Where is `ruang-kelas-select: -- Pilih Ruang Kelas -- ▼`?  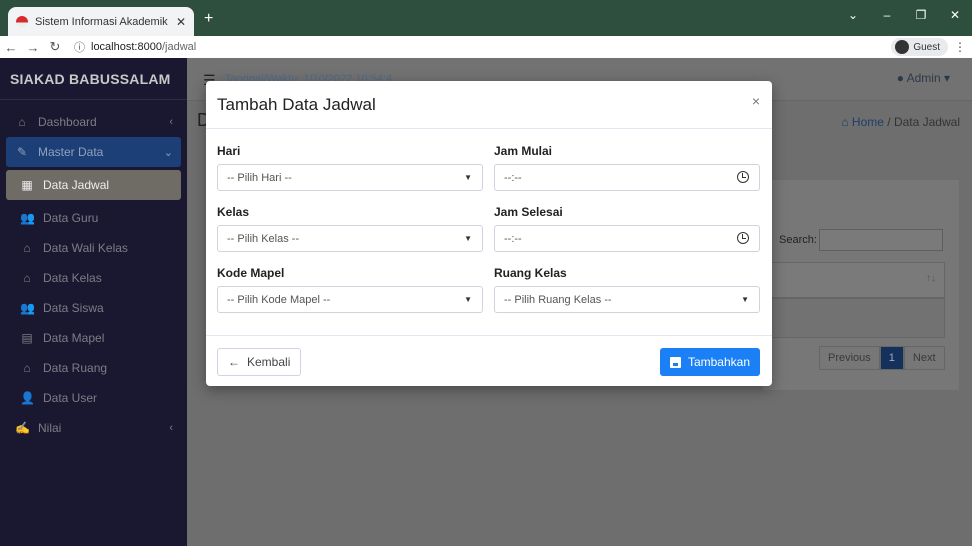 ruang-kelas-select: -- Pilih Ruang Kelas -- ▼ is located at coordinates (627, 299).